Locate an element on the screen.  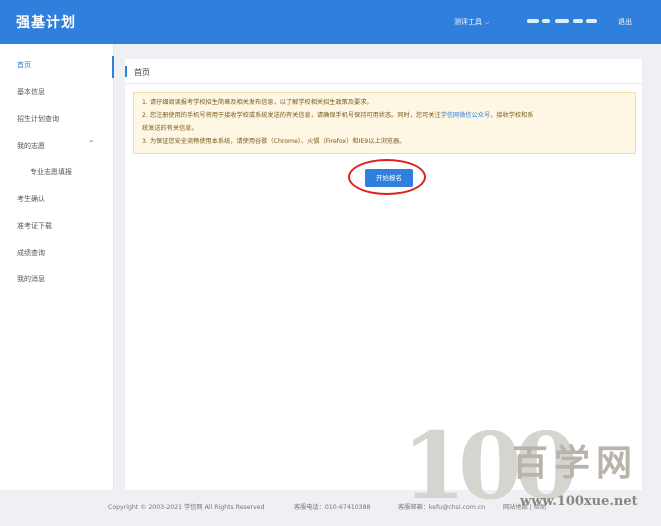
notice-line-2-tail: ，接收学校和系 is located at coordinates (512, 115).